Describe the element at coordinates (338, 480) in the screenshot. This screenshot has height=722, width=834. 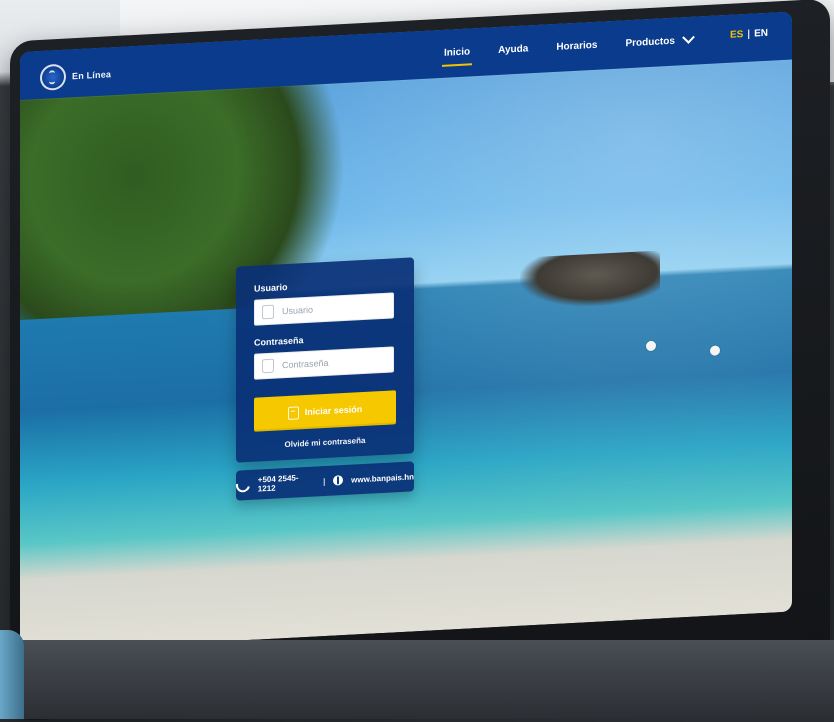
I see `globe-icon` at that location.